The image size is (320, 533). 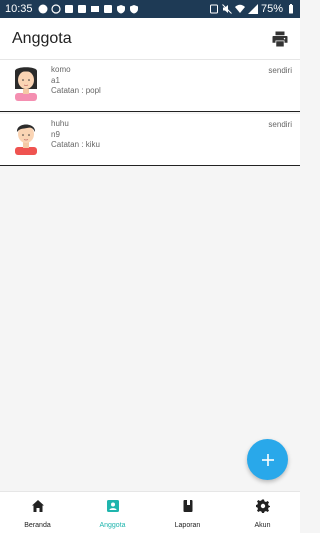 I want to click on wifi-icon, so click(x=239, y=9).